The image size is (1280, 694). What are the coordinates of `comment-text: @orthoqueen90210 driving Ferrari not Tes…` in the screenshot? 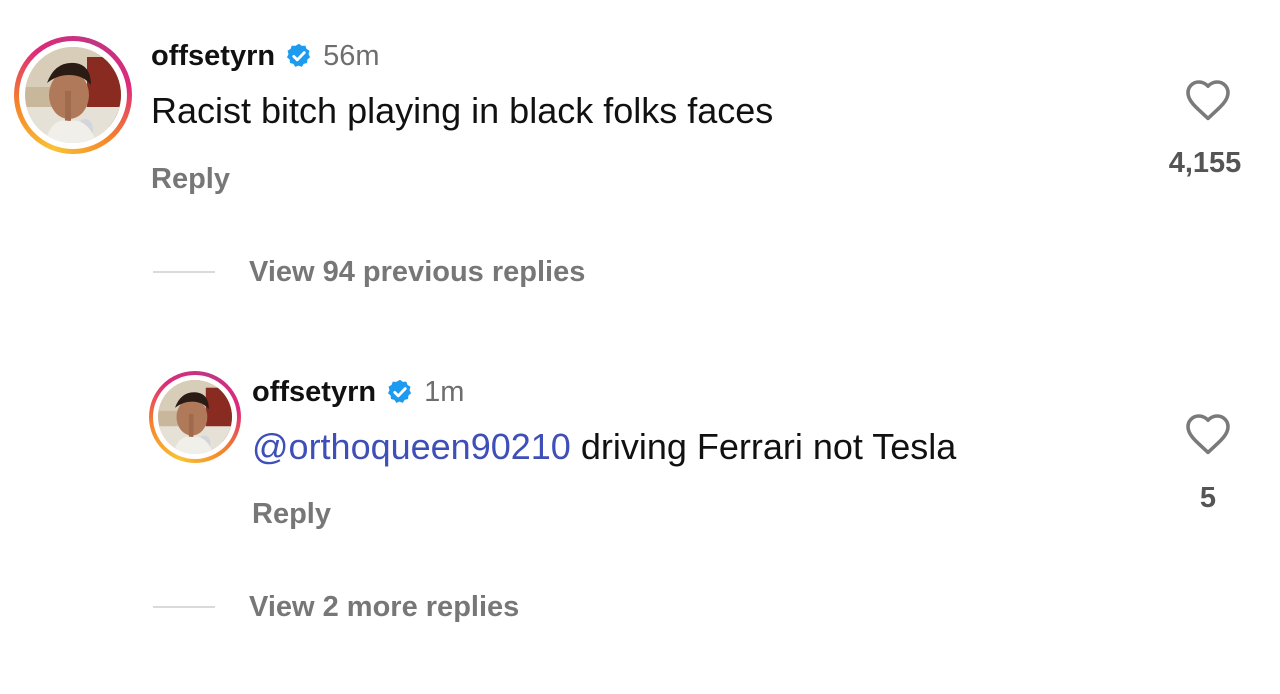 It's located at (604, 447).